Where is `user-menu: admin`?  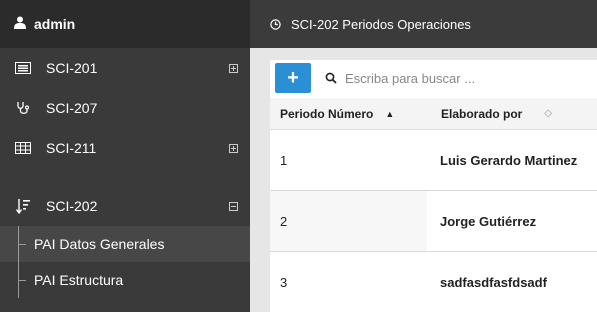 user-menu: admin is located at coordinates (125, 24).